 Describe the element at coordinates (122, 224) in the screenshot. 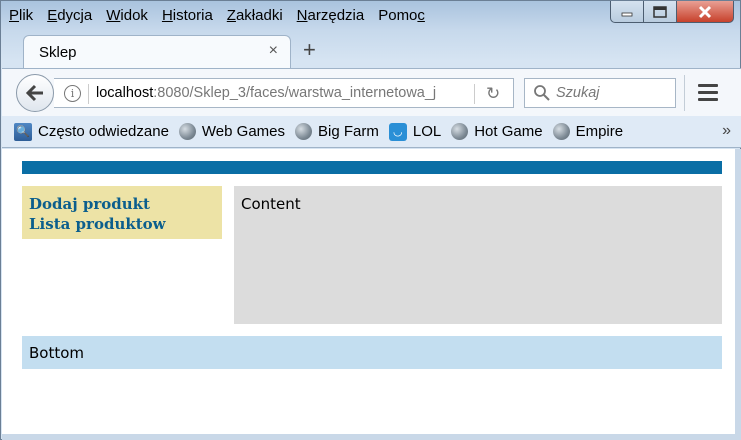

I see `link-lista-produktow: Lista produktow` at that location.